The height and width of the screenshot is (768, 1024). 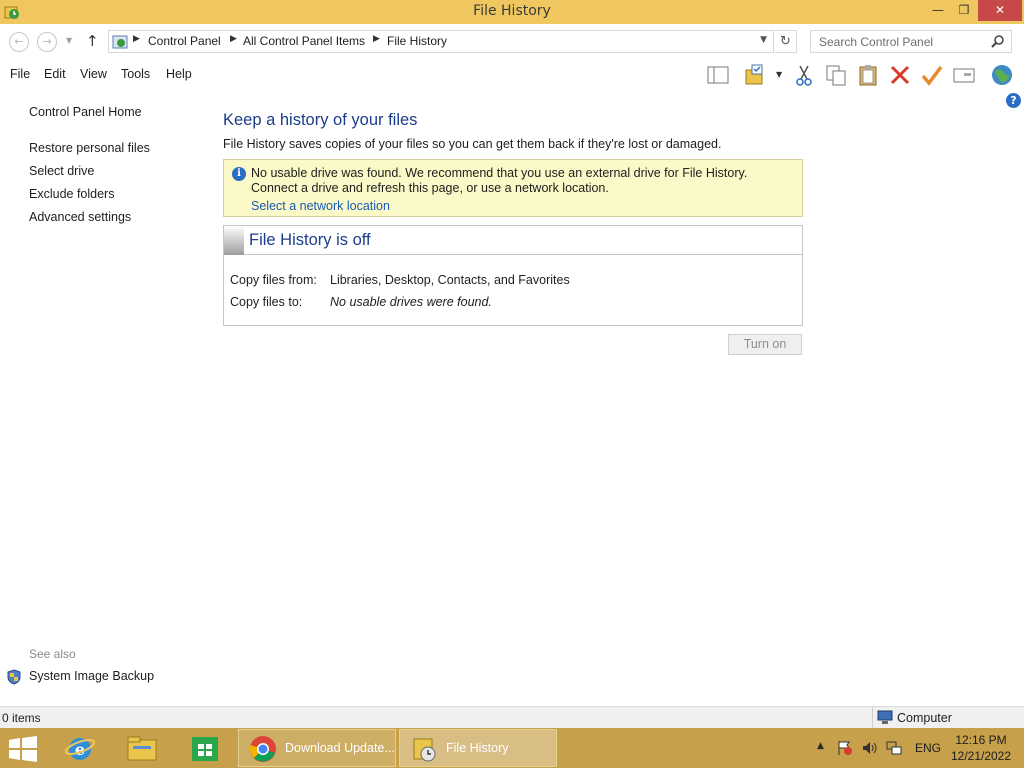 What do you see at coordinates (820, 746) in the screenshot?
I see `show-hidden-icons-chevron-icon: ▲` at bounding box center [820, 746].